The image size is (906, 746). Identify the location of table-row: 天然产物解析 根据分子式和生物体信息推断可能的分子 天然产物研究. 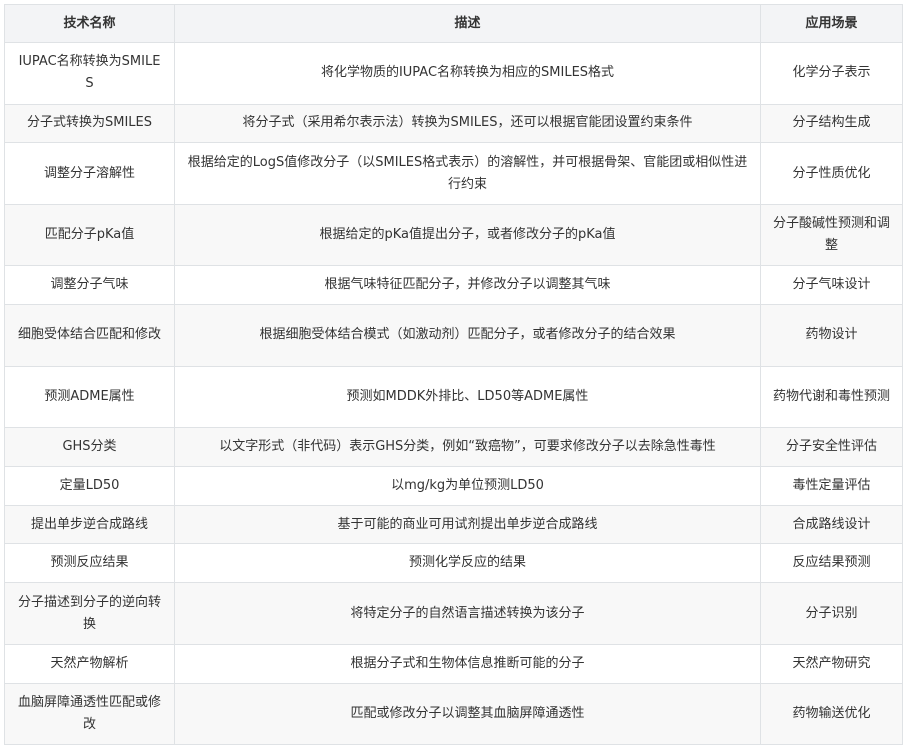
(453, 663).